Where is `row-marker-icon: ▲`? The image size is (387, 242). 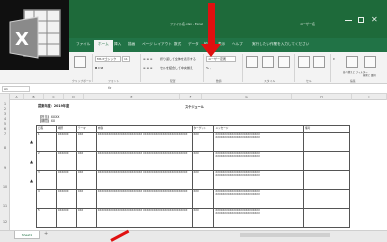 row-marker-icon: ▲ is located at coordinates (32, 161).